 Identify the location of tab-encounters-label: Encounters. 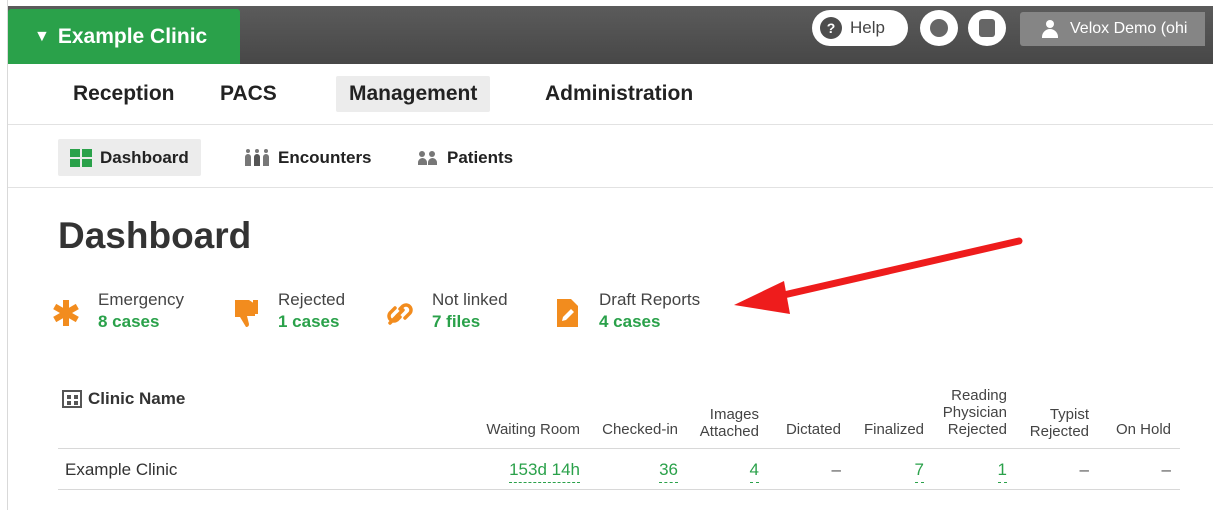
(325, 157).